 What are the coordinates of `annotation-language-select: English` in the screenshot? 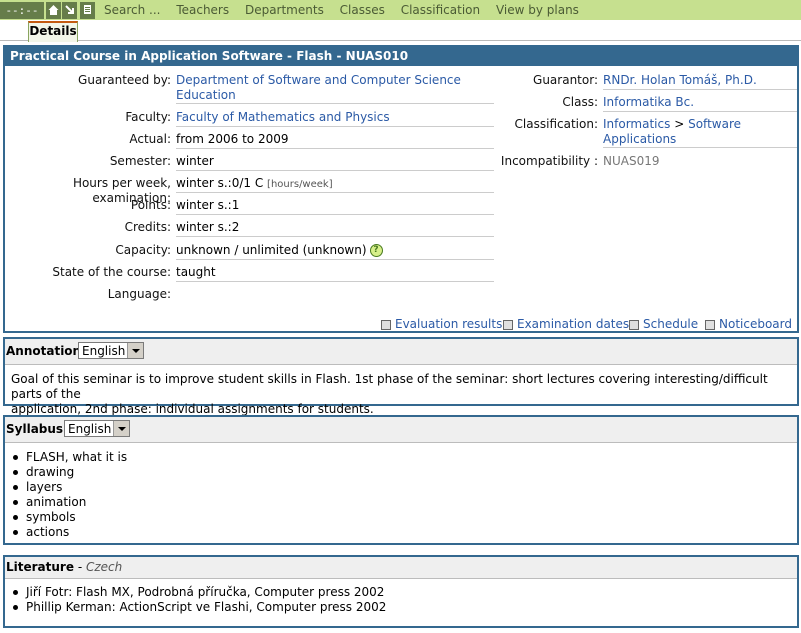 It's located at (111, 350).